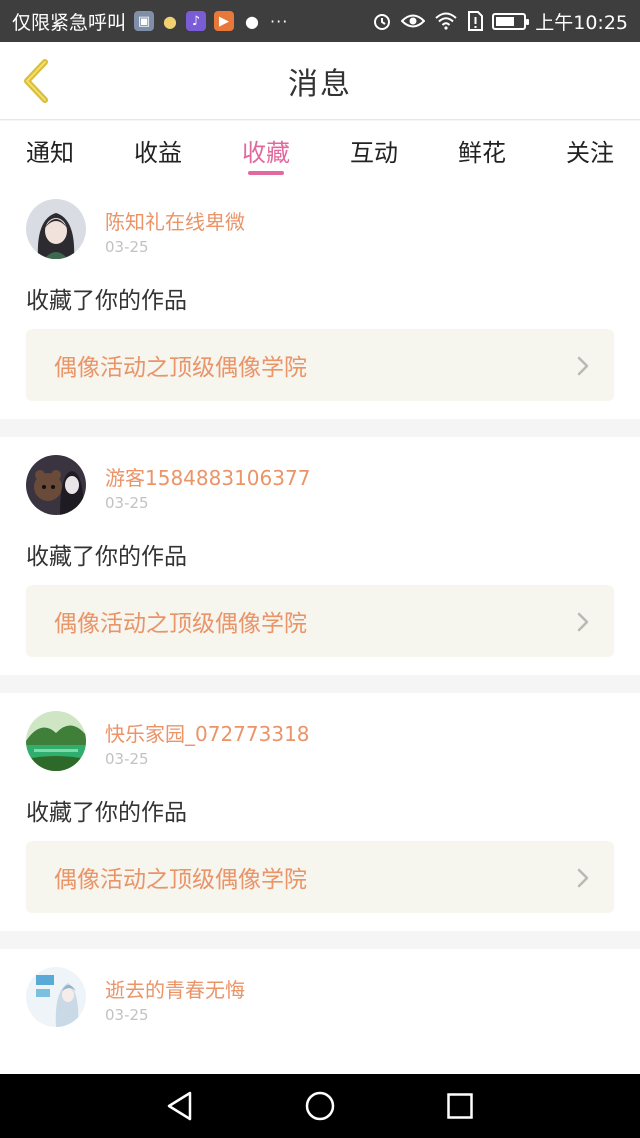 This screenshot has width=640, height=1138. What do you see at coordinates (224, 21) in the screenshot?
I see `video-icon: ▶` at bounding box center [224, 21].